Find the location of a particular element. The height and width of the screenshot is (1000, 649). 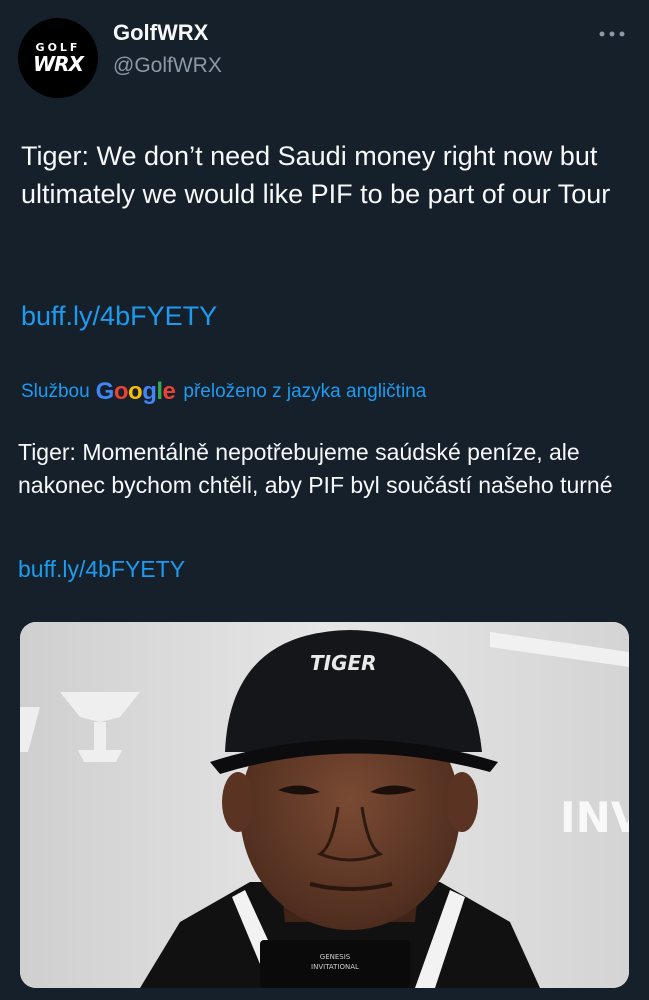

google-logo: Google is located at coordinates (136, 392).